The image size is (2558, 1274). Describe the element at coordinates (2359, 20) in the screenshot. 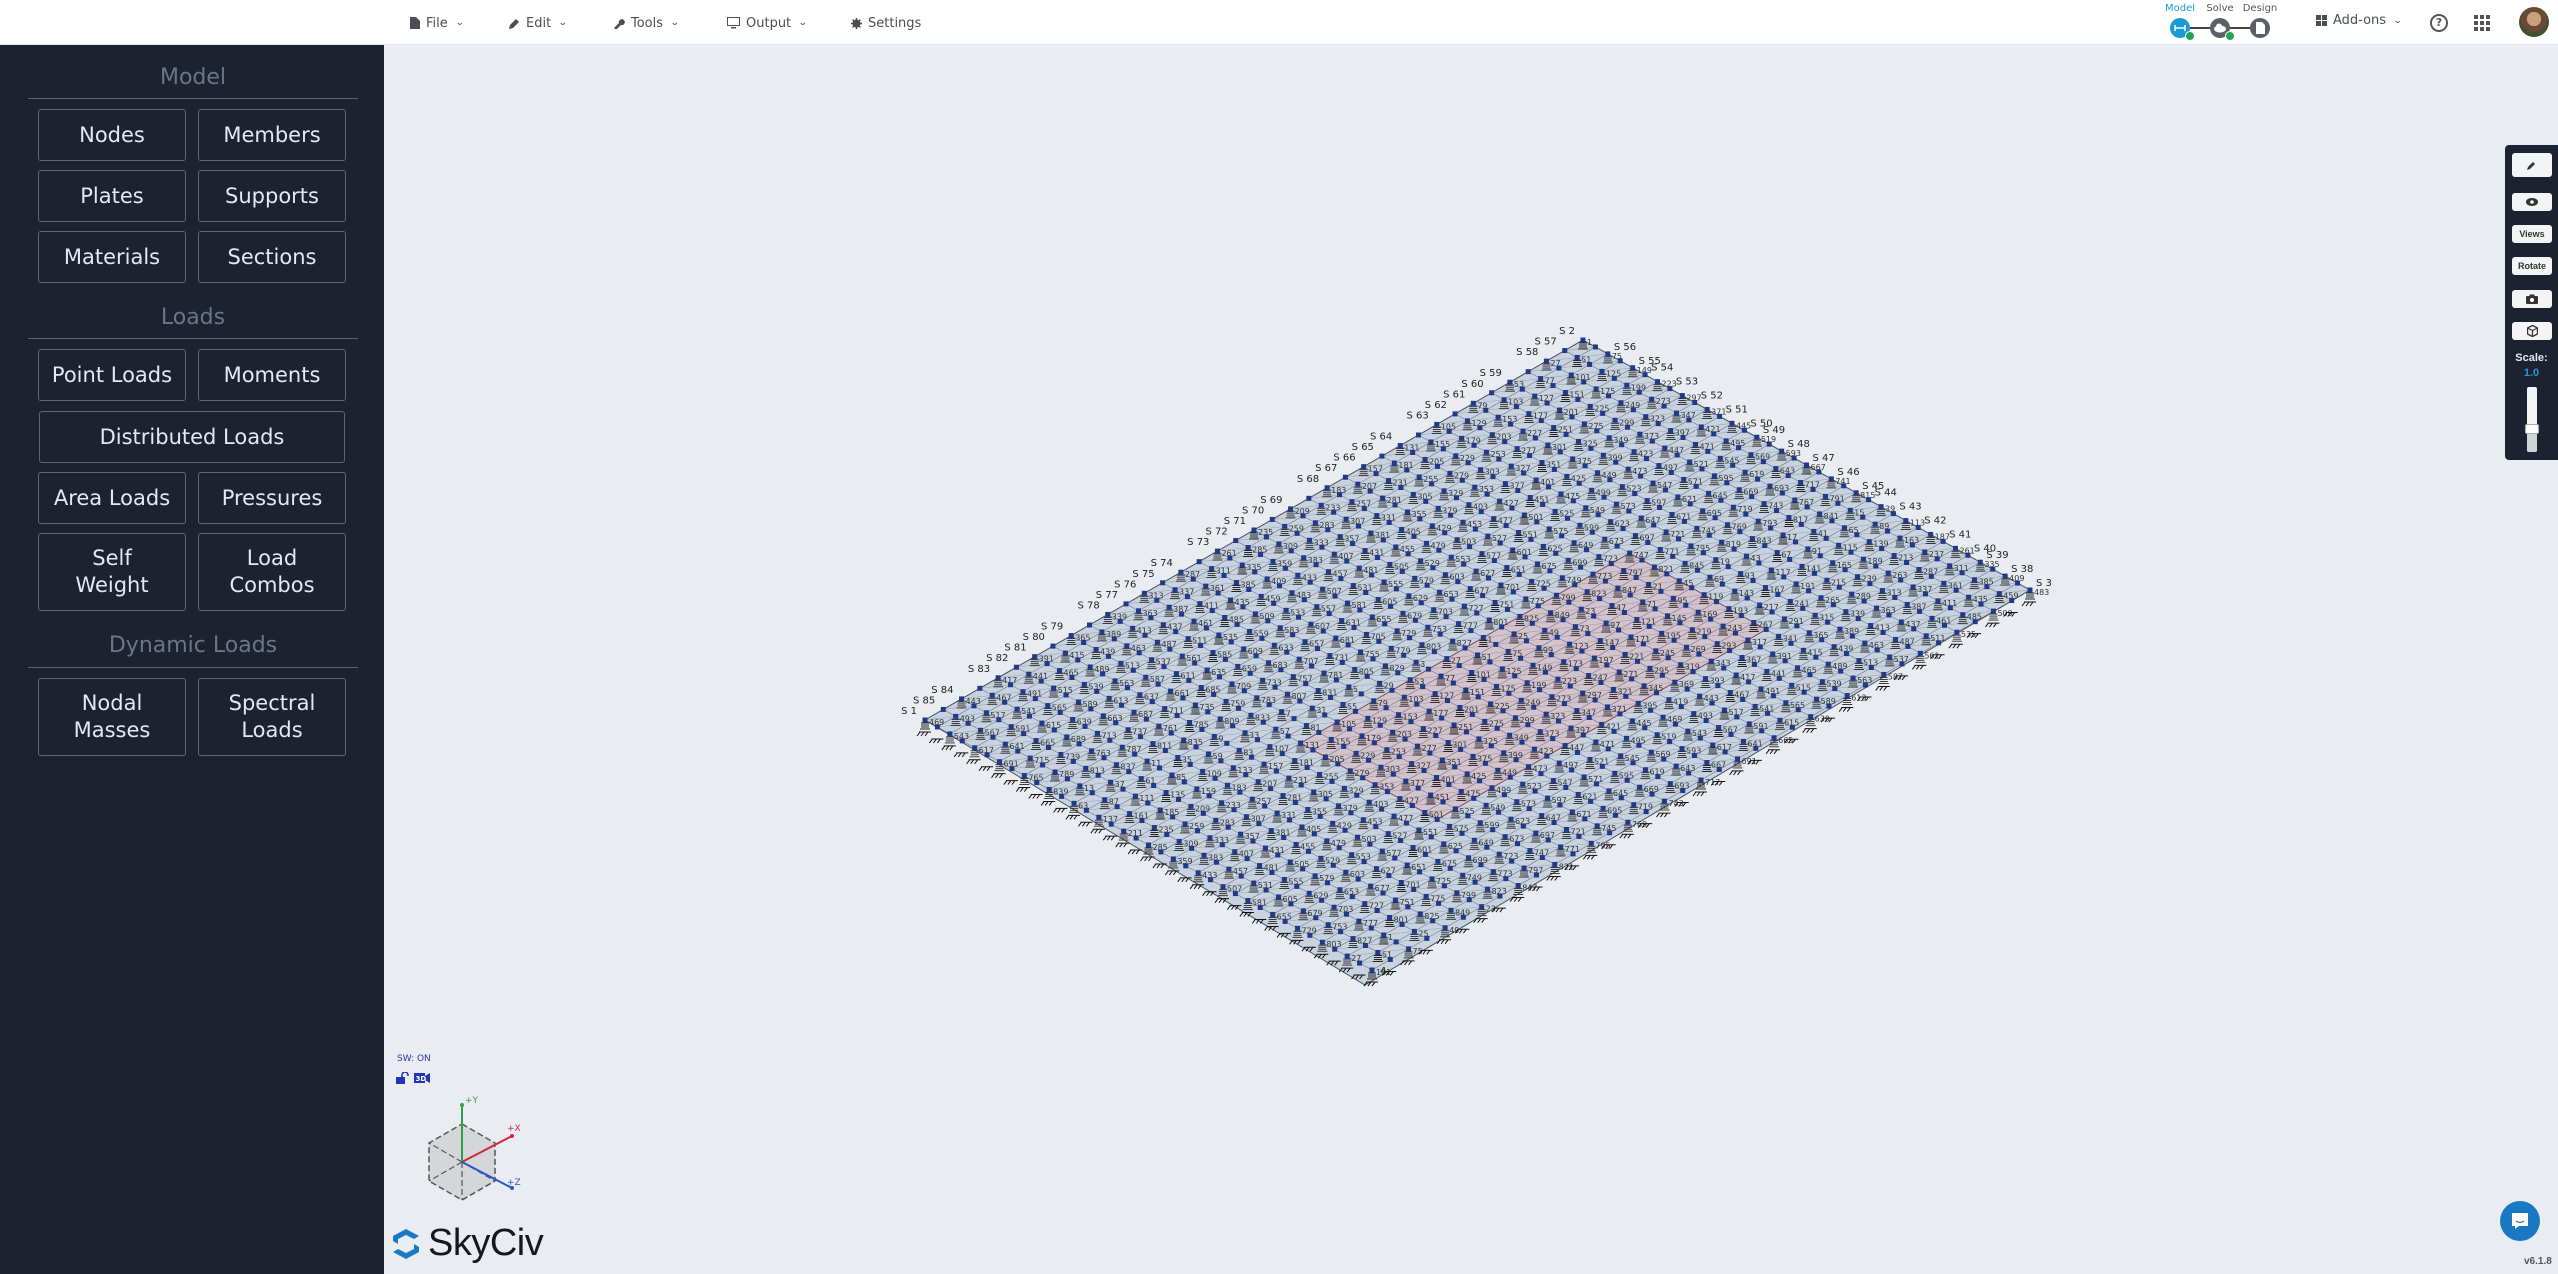

I see `addons-menu: Add-ons ⌄` at that location.